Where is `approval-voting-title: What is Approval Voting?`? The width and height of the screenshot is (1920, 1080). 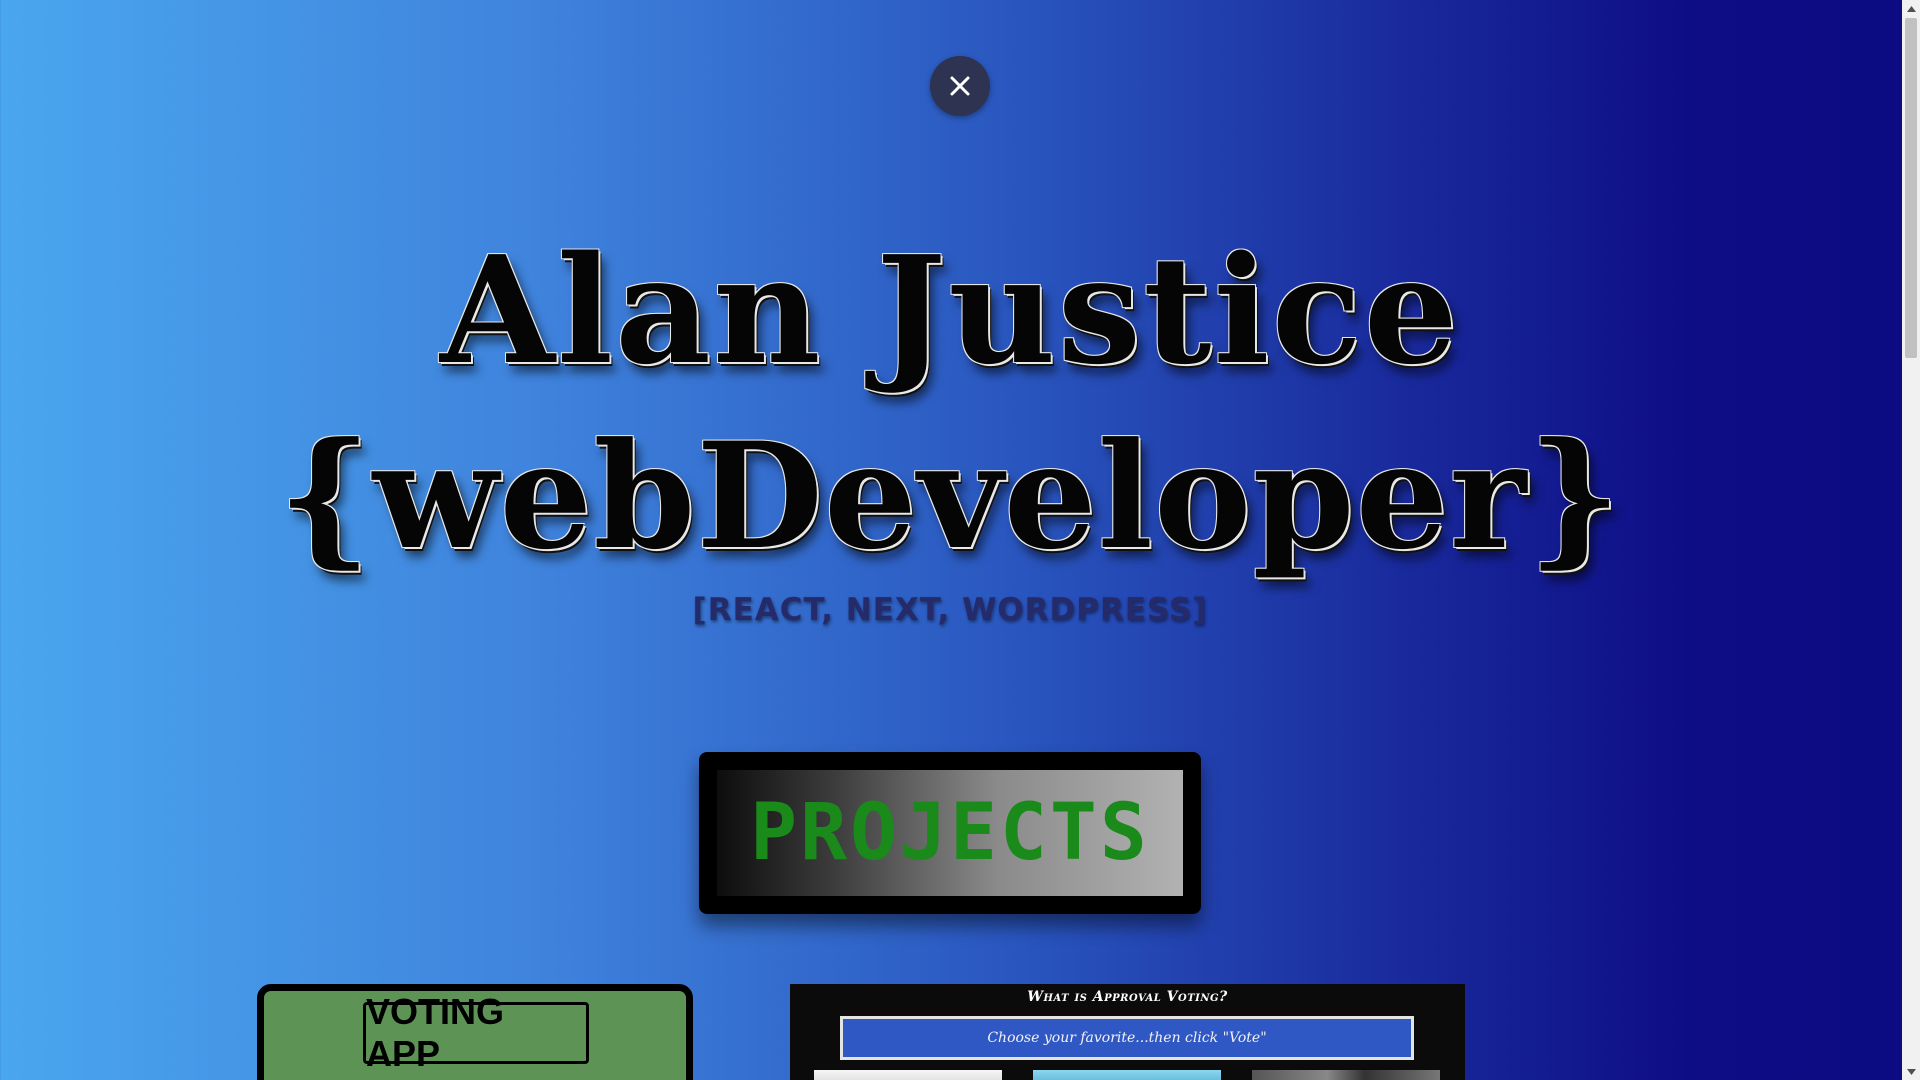 approval-voting-title: What is Approval Voting? is located at coordinates (1127, 997).